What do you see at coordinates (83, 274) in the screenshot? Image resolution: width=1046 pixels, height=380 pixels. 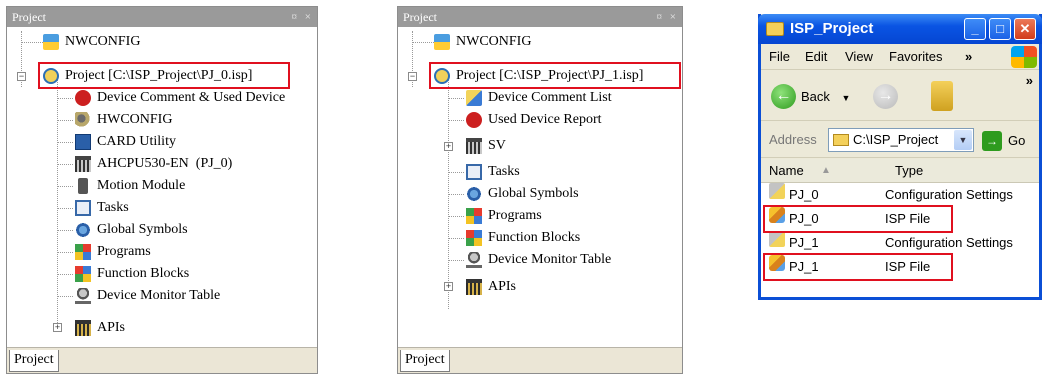 I see `function-blocks-icon` at bounding box center [83, 274].